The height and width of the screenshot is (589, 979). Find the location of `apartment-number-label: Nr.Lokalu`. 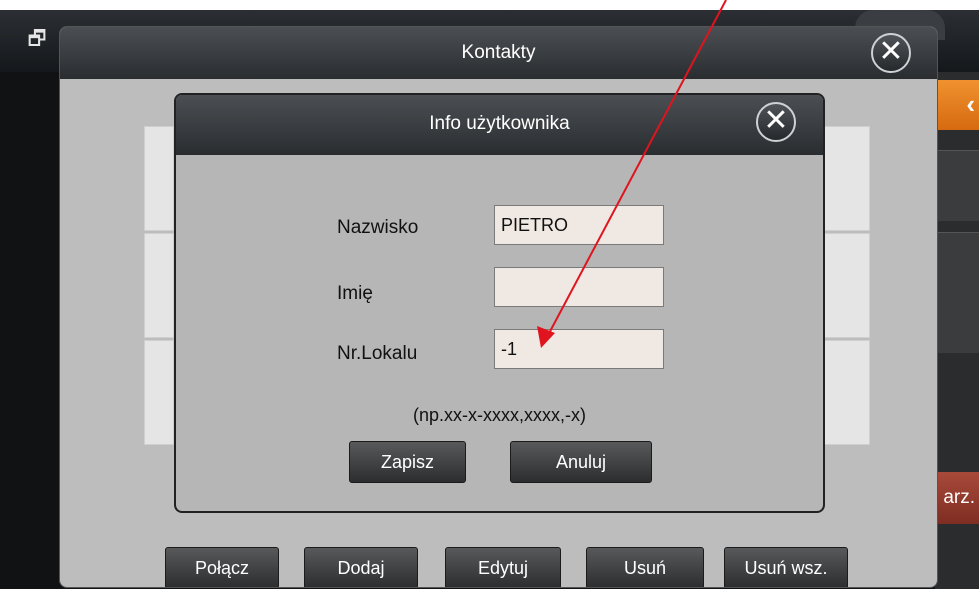

apartment-number-label: Nr.Lokalu is located at coordinates (377, 353).